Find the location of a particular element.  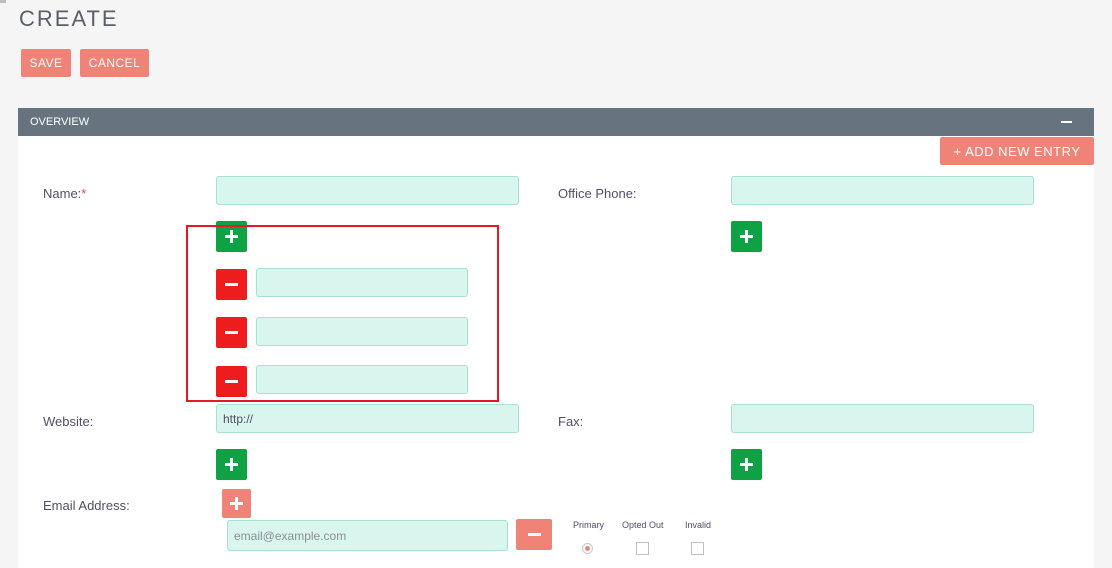

website-label: Website: is located at coordinates (68, 421).